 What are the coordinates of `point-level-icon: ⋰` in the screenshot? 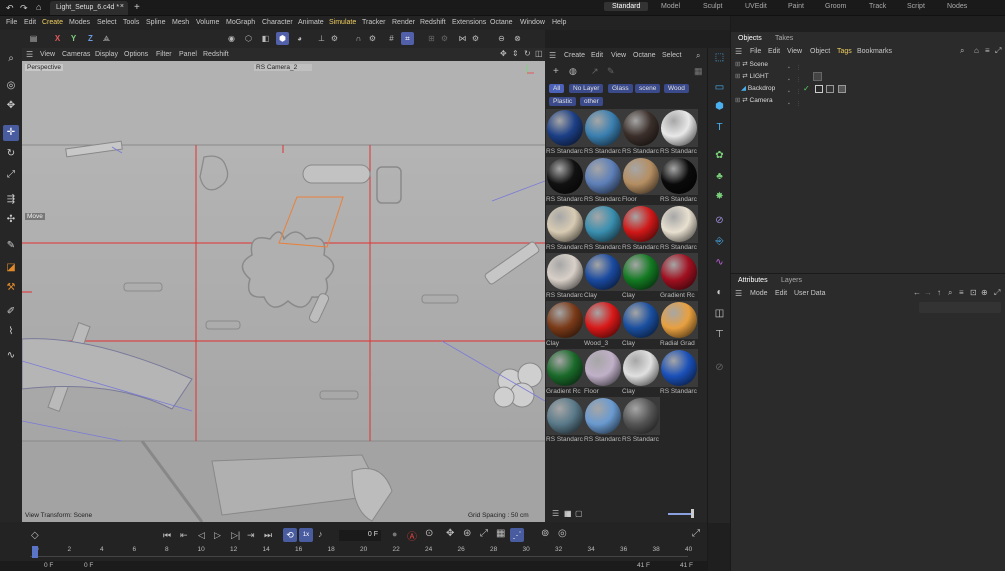 It's located at (517, 535).